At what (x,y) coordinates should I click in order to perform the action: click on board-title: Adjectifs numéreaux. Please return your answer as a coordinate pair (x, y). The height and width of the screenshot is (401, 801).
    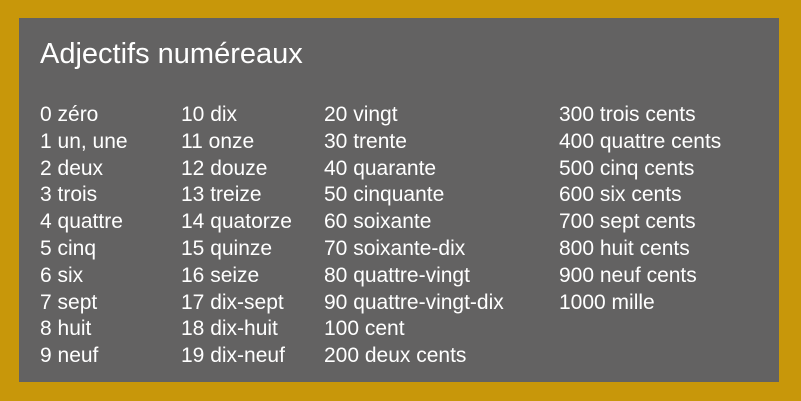
    Looking at the image, I should click on (171, 54).